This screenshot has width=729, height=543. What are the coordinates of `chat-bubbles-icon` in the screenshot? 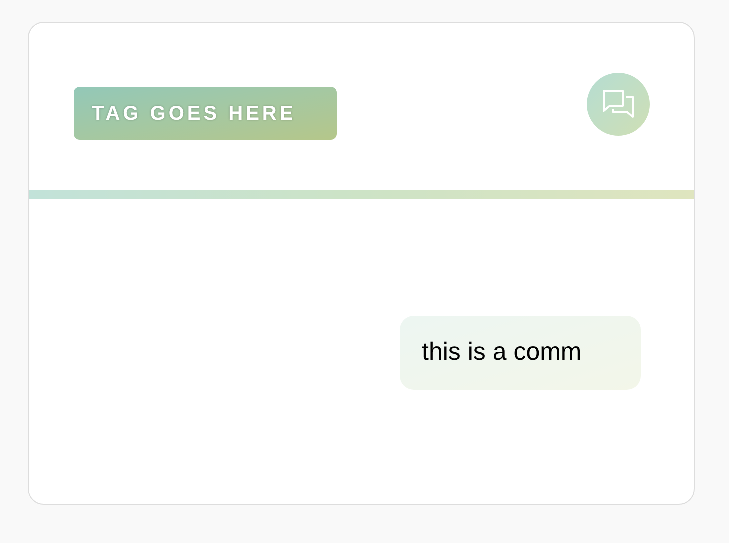 It's located at (619, 104).